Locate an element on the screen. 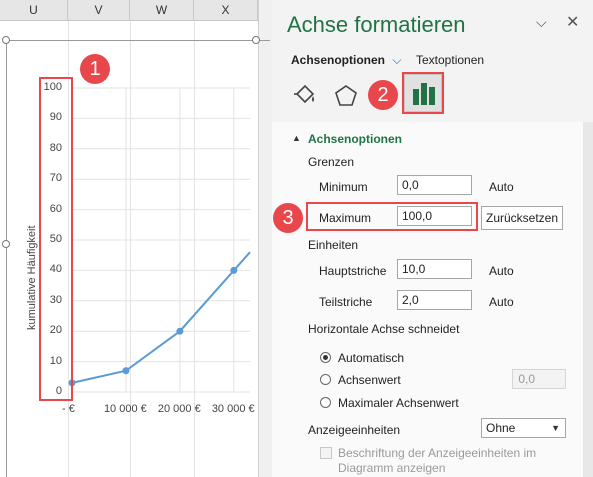  minimum-label: Minimum is located at coordinates (343, 187).